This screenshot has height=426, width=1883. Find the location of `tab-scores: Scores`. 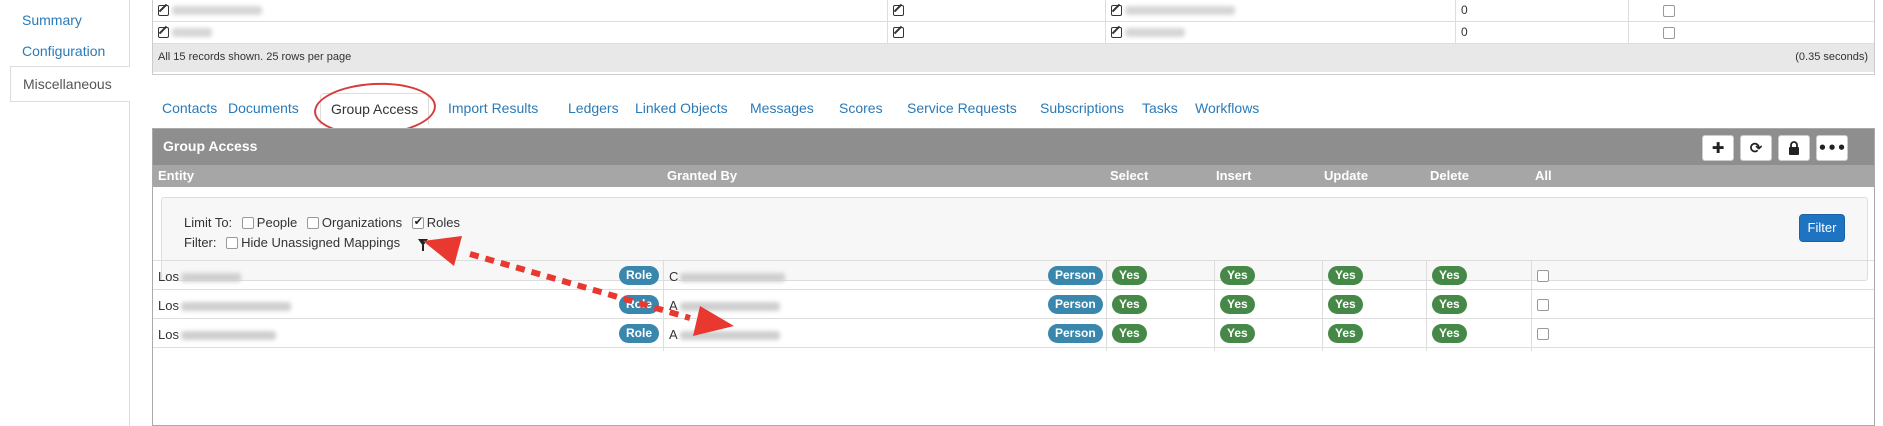

tab-scores: Scores is located at coordinates (861, 109).